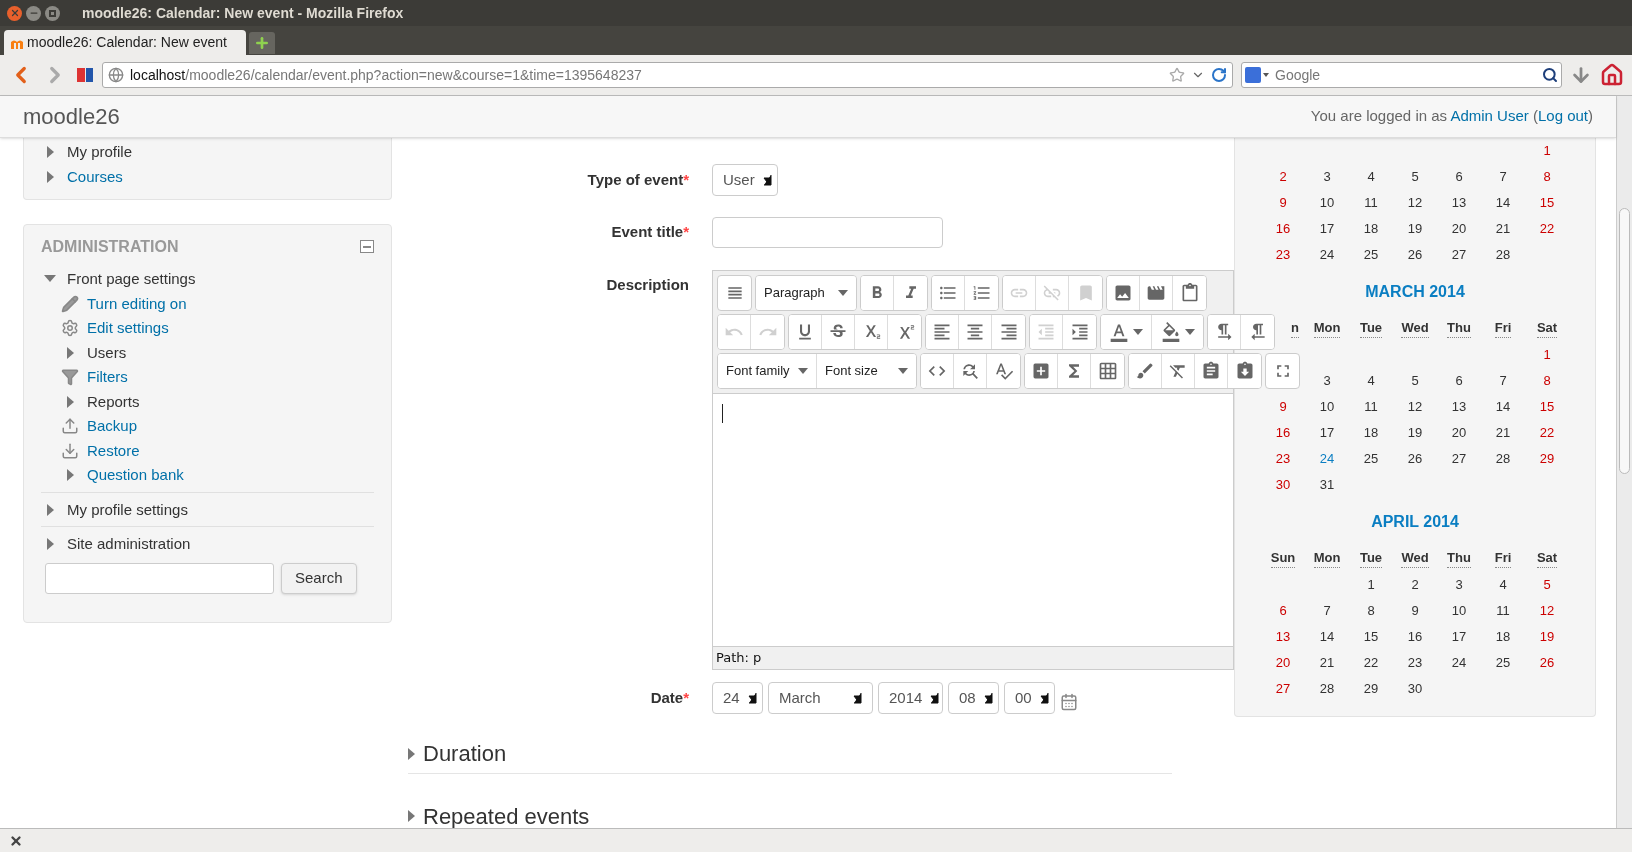 This screenshot has width=1632, height=852. I want to click on calendar-day: 19, so click(1415, 433).